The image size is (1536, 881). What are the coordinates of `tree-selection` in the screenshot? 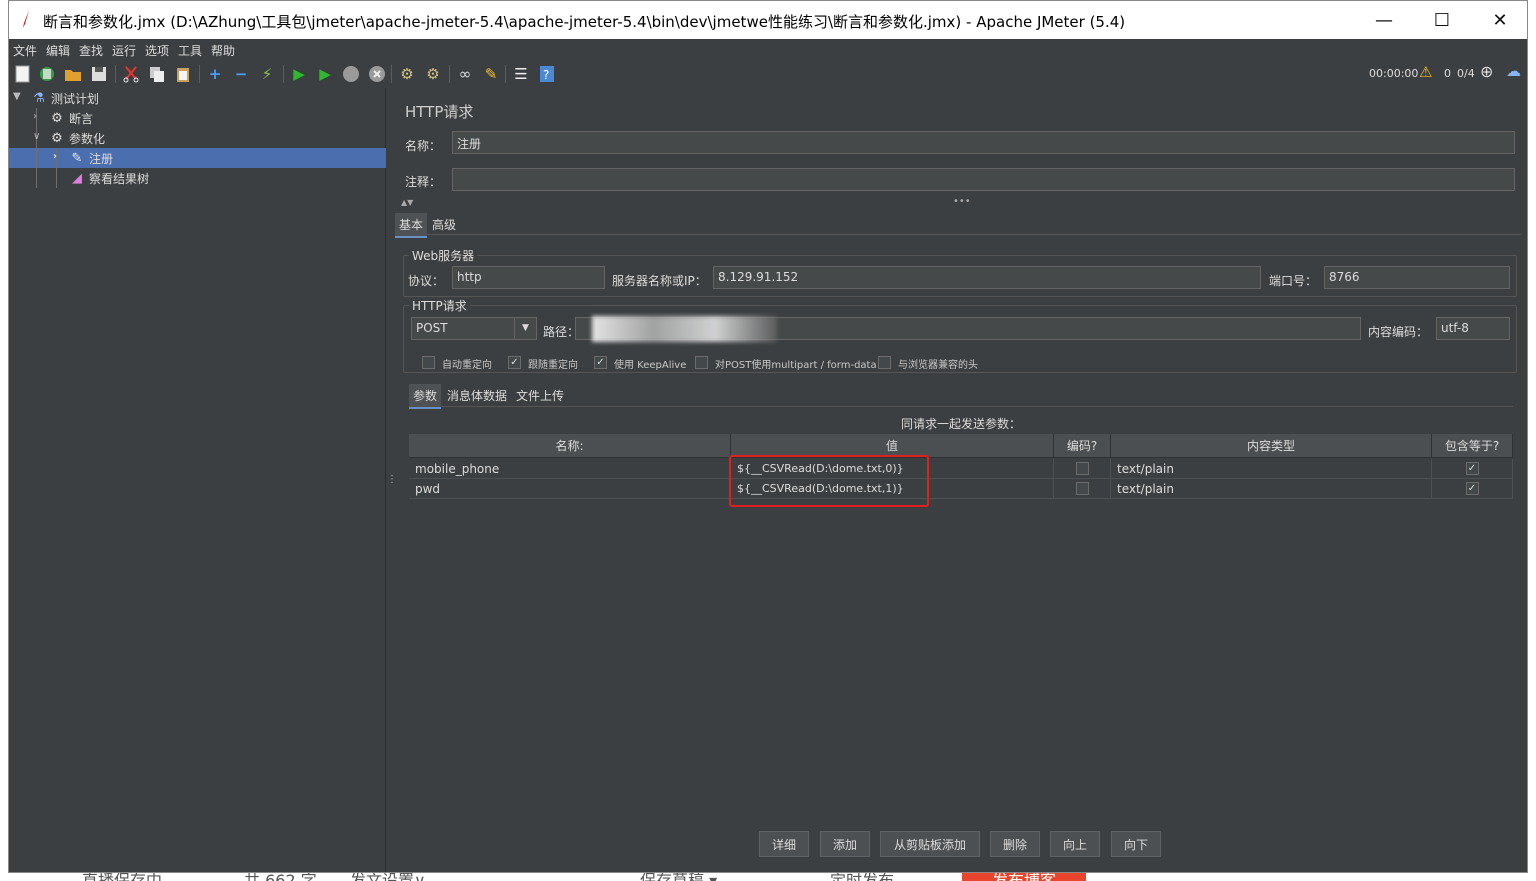 It's located at (197, 158).